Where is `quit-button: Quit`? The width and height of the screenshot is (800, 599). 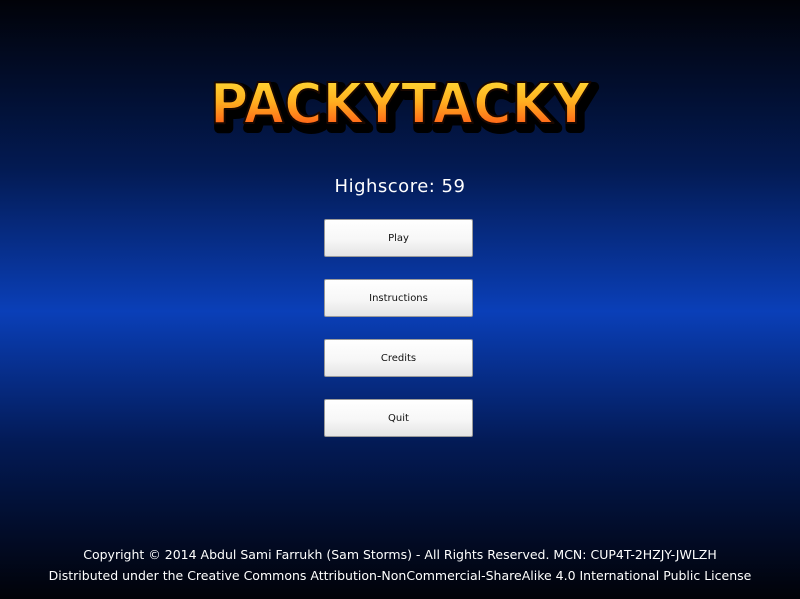
quit-button: Quit is located at coordinates (398, 418).